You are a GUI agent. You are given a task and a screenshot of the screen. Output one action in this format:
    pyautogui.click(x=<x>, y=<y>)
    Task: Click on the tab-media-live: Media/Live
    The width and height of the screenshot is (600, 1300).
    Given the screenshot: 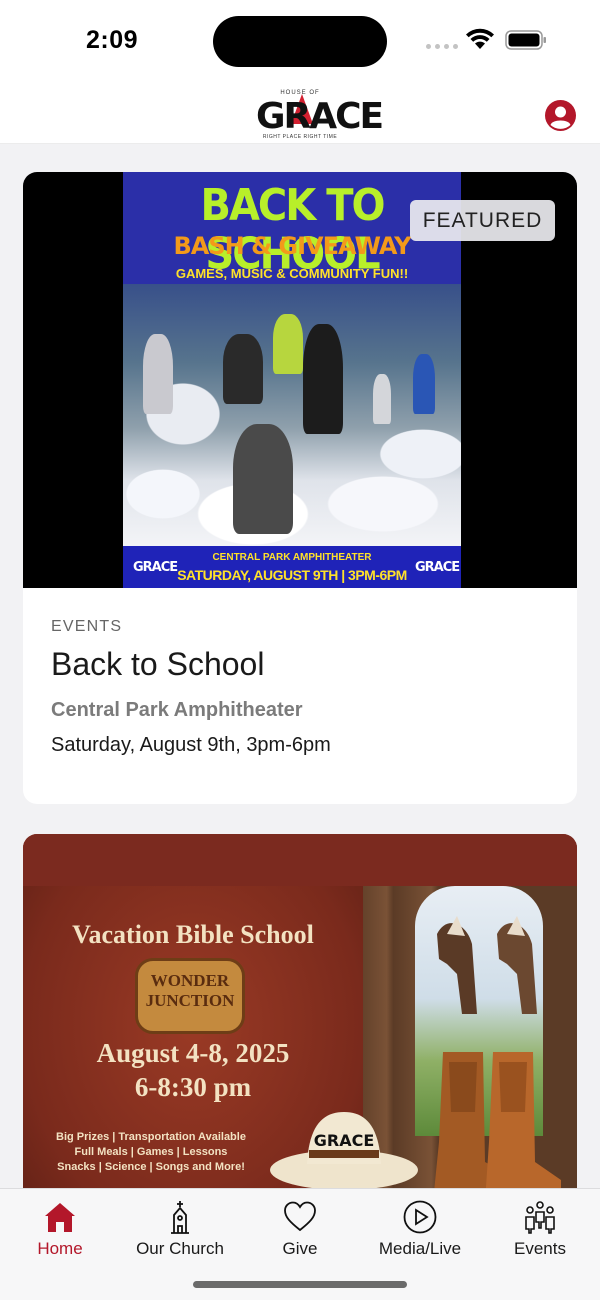 What is the action you would take?
    pyautogui.click(x=420, y=1226)
    